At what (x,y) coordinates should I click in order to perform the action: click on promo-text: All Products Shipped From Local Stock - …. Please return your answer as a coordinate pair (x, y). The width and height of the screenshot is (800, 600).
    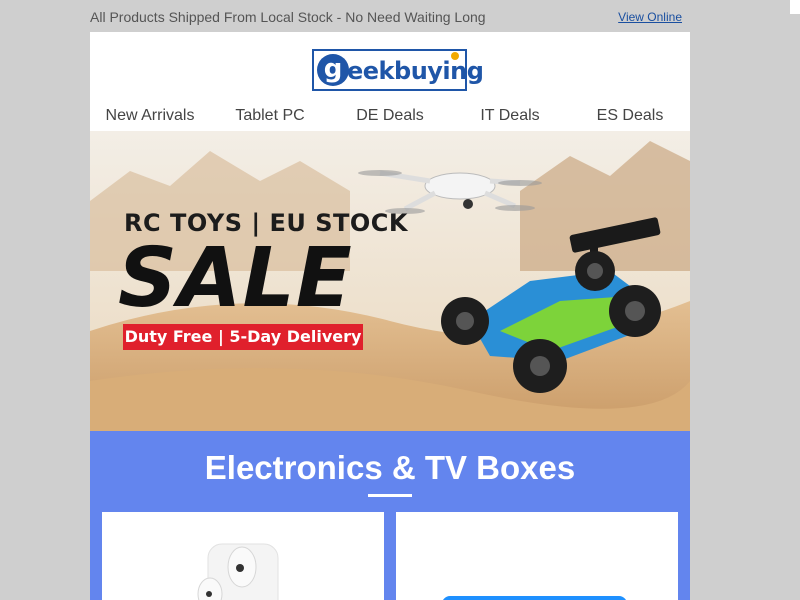
    Looking at the image, I should click on (288, 17).